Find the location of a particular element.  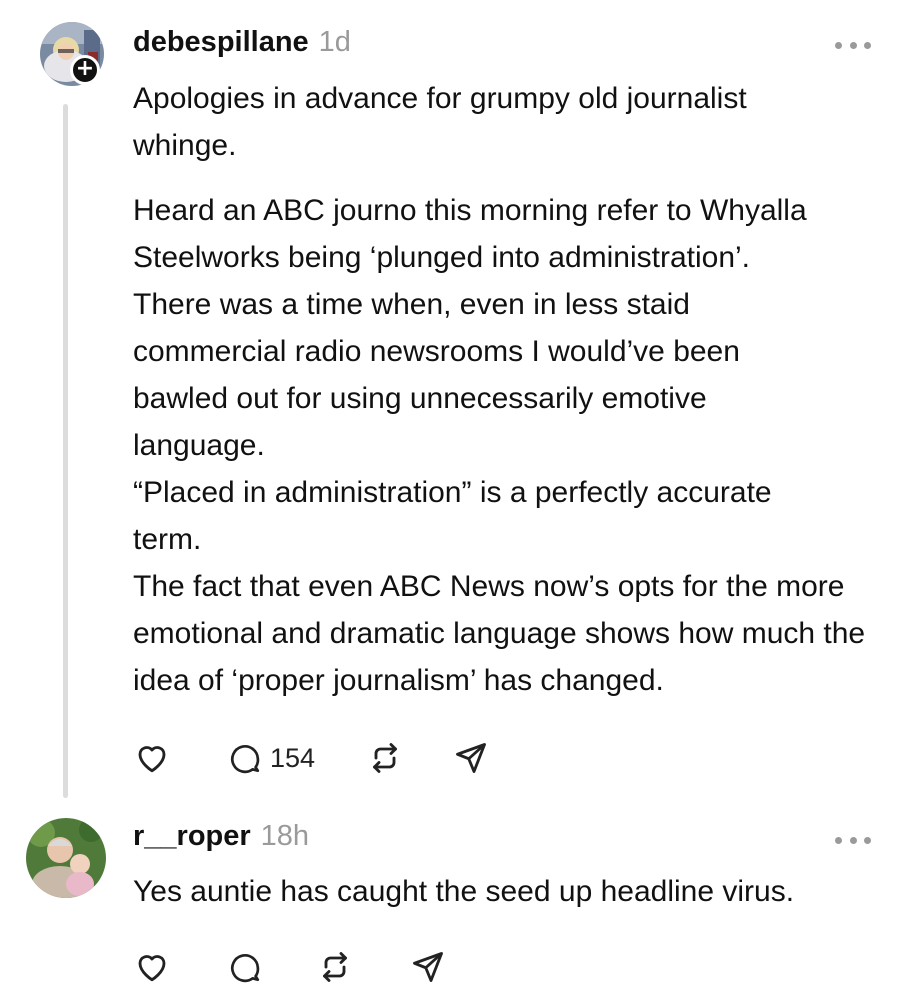

post-header: debespillane 1d is located at coordinates (242, 46).